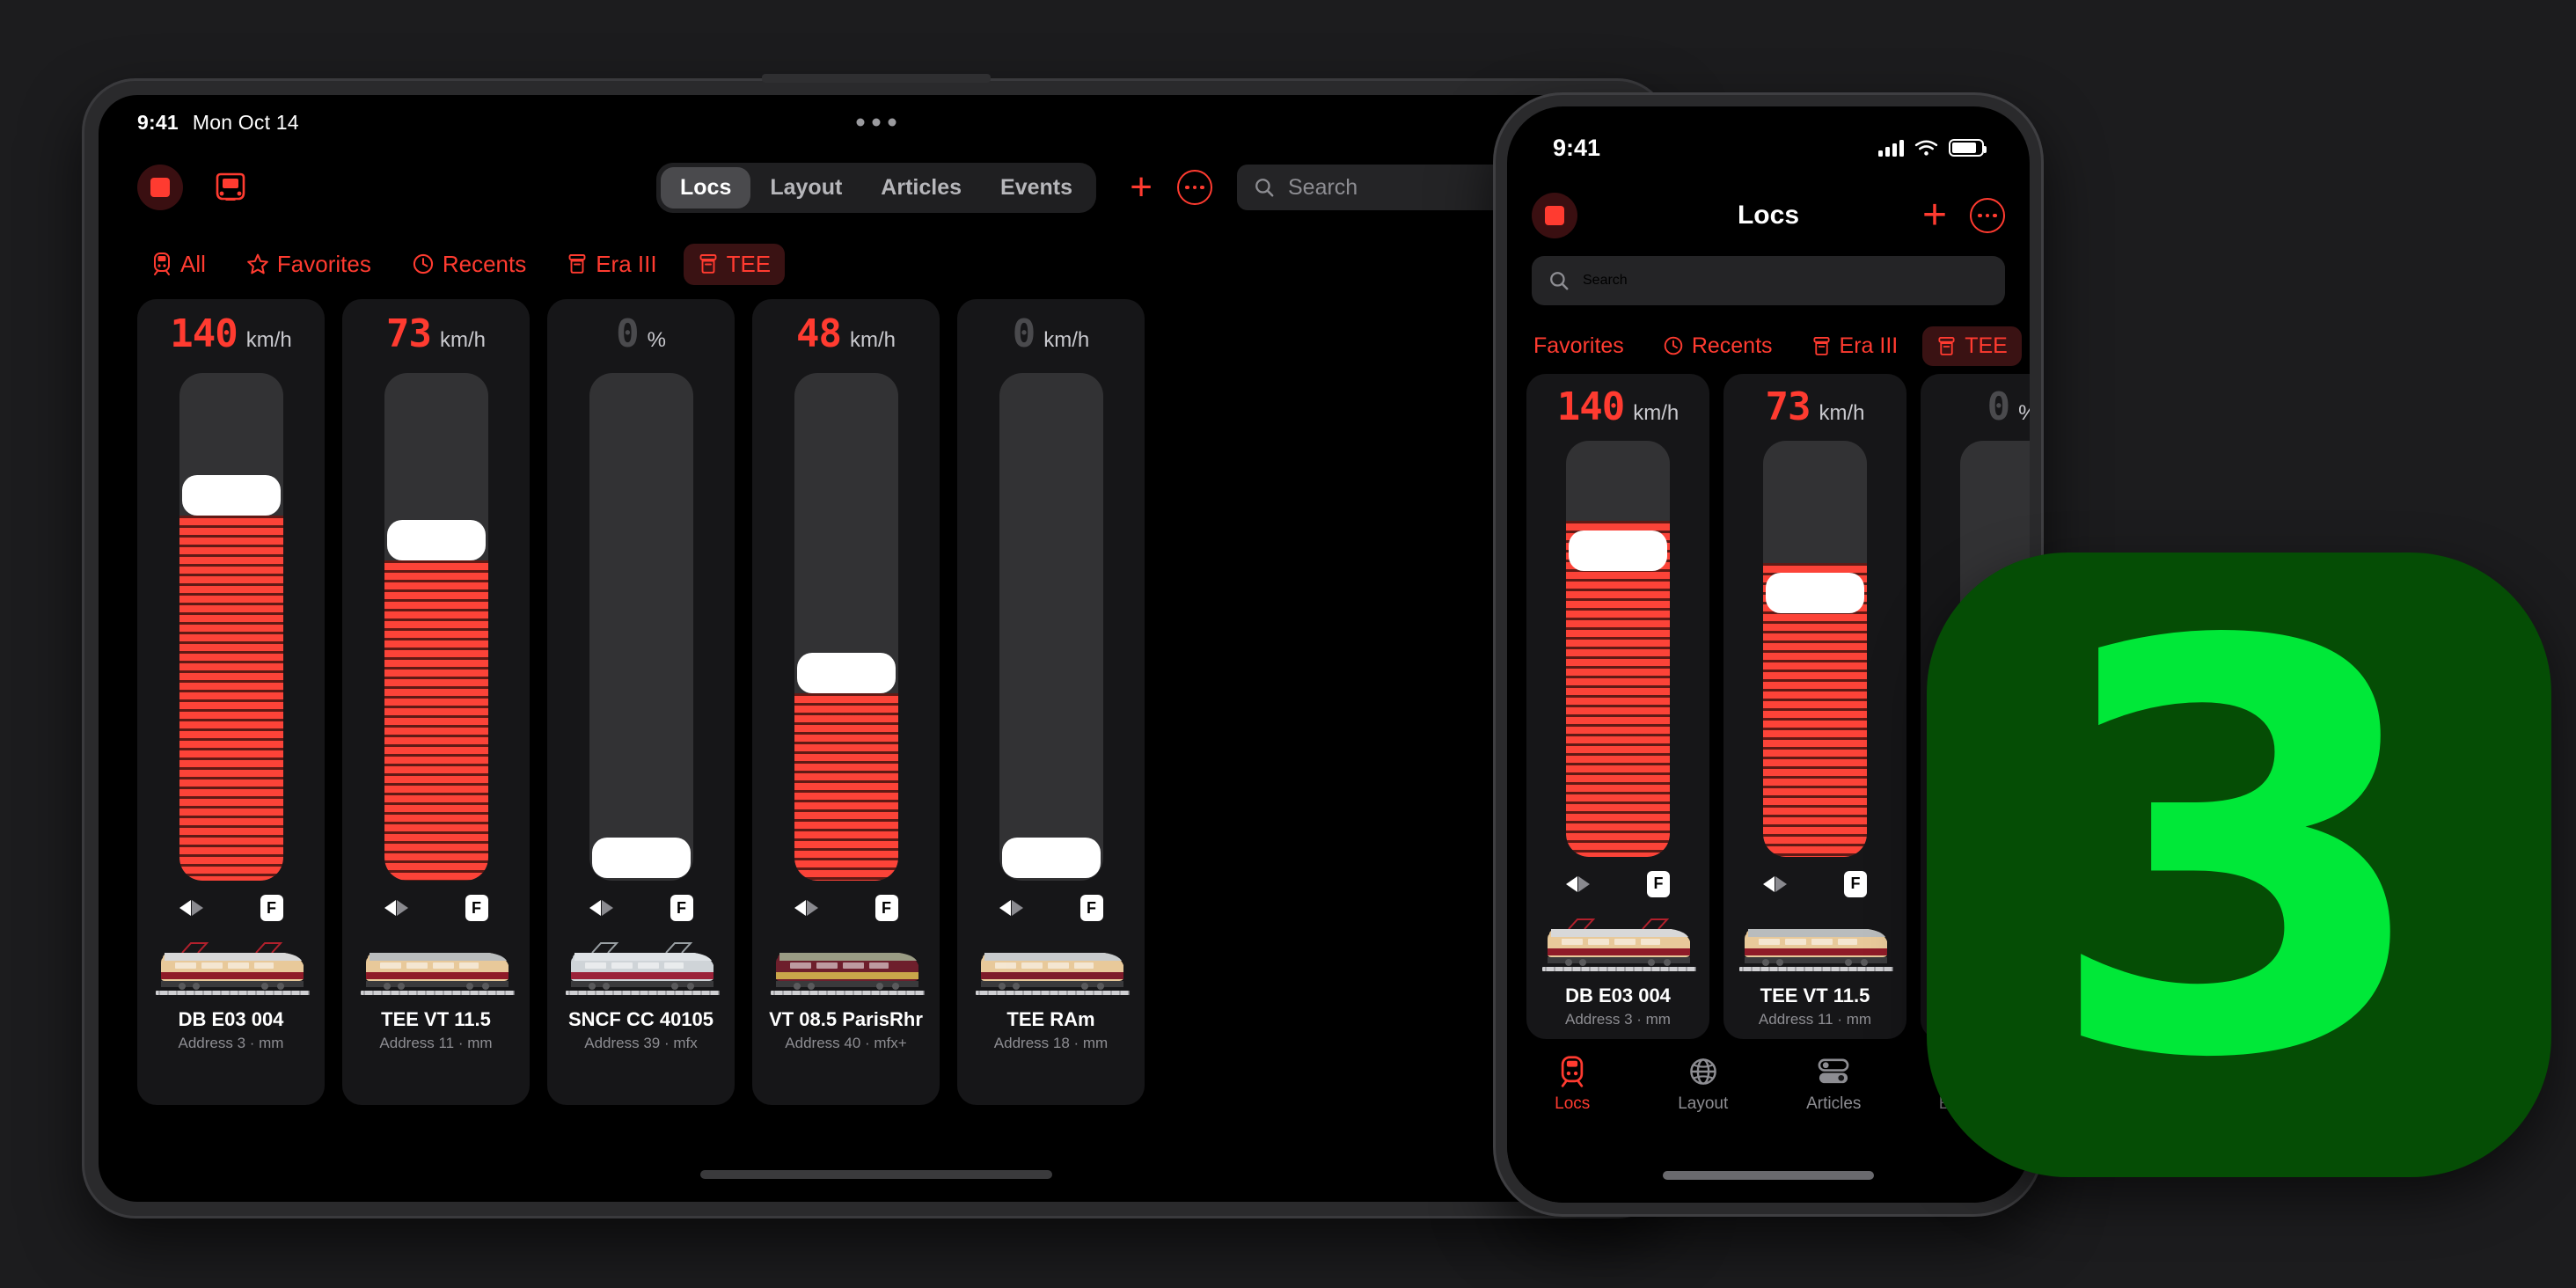 Image resolution: width=2576 pixels, height=1288 pixels. Describe the element at coordinates (876, 123) in the screenshot. I see `multitask-dots-icon` at that location.